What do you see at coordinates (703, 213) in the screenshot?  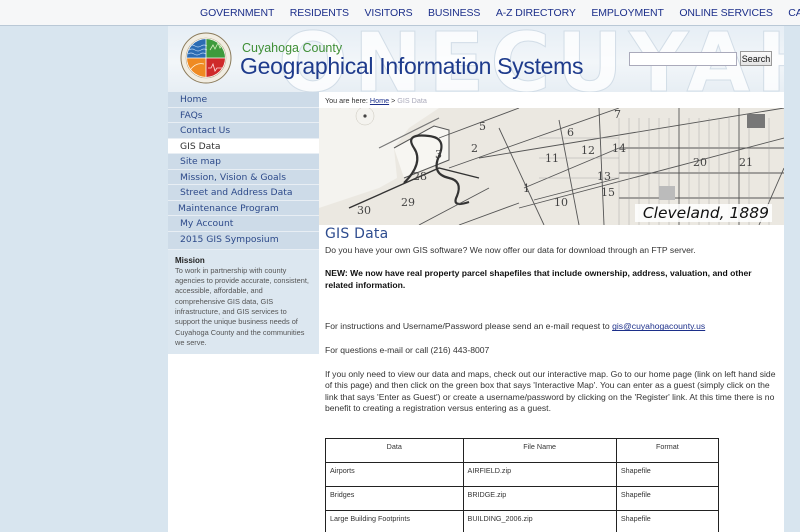 I see `map-caption: Cleveland, 1889` at bounding box center [703, 213].